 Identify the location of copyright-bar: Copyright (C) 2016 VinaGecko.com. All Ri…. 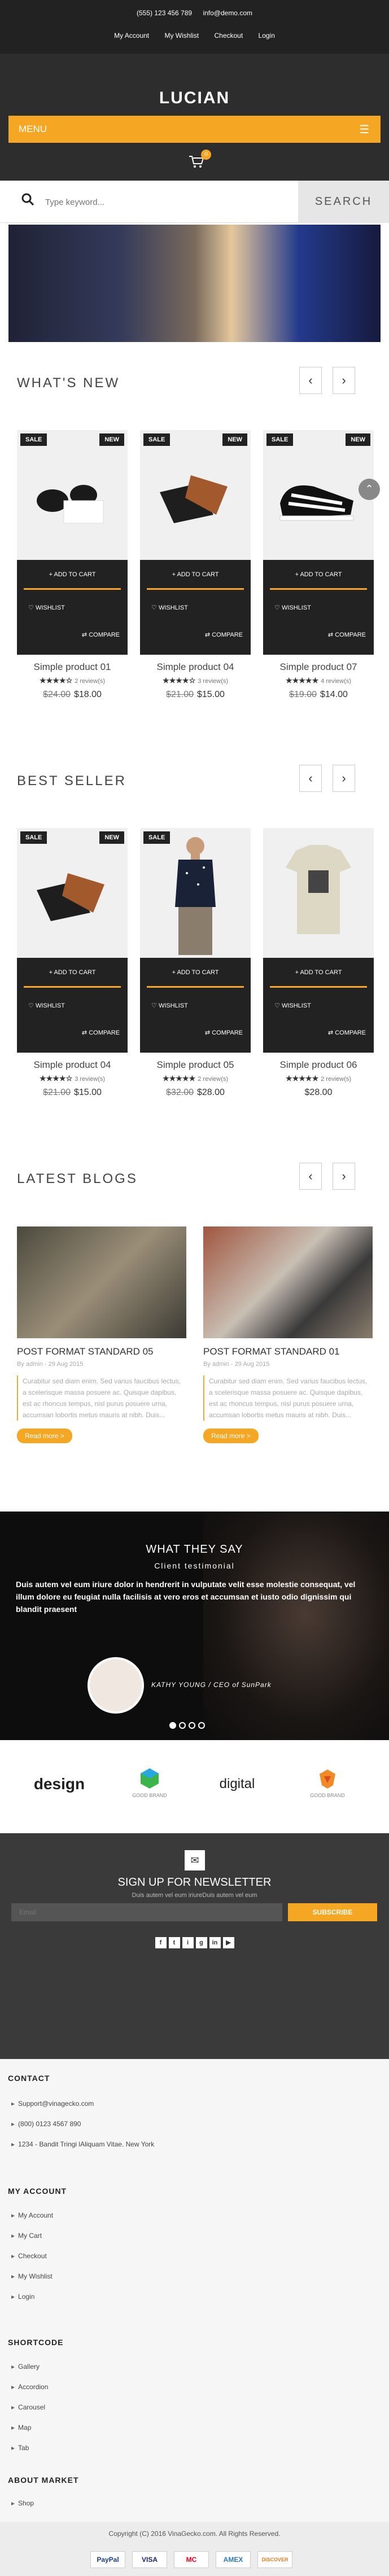
(194, 2549).